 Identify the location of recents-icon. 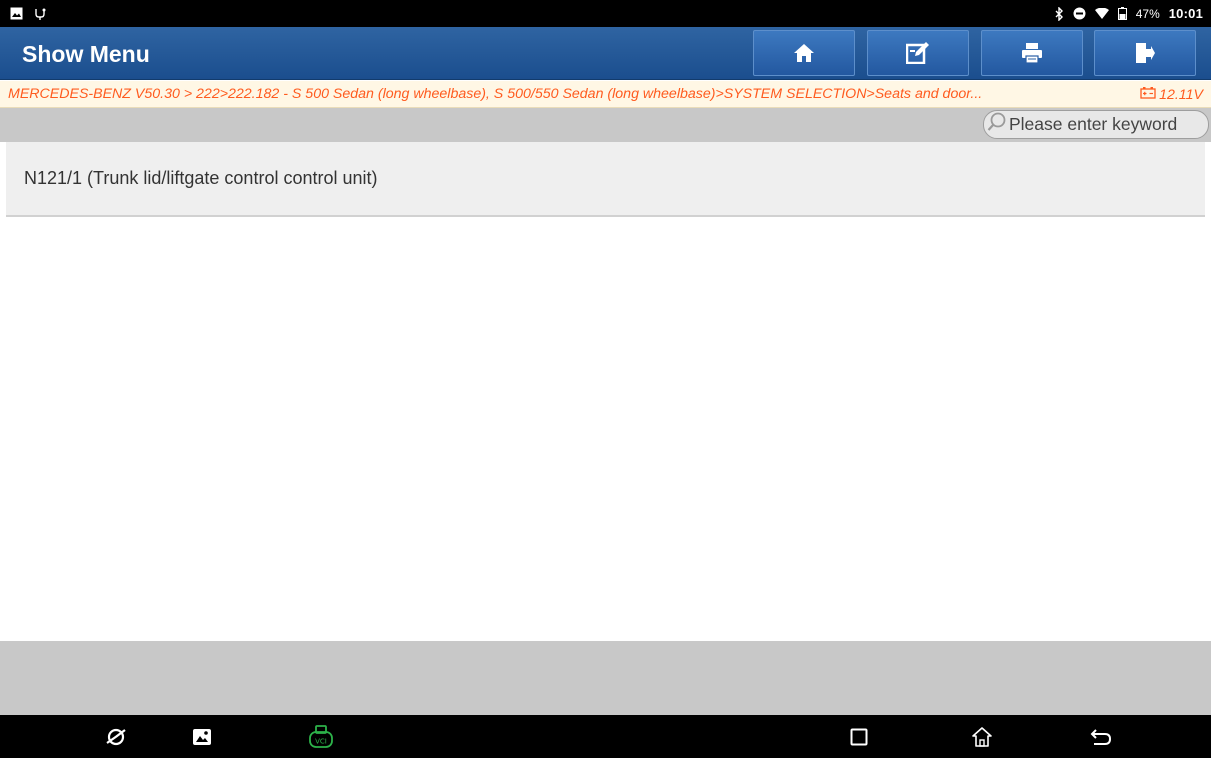
(859, 737).